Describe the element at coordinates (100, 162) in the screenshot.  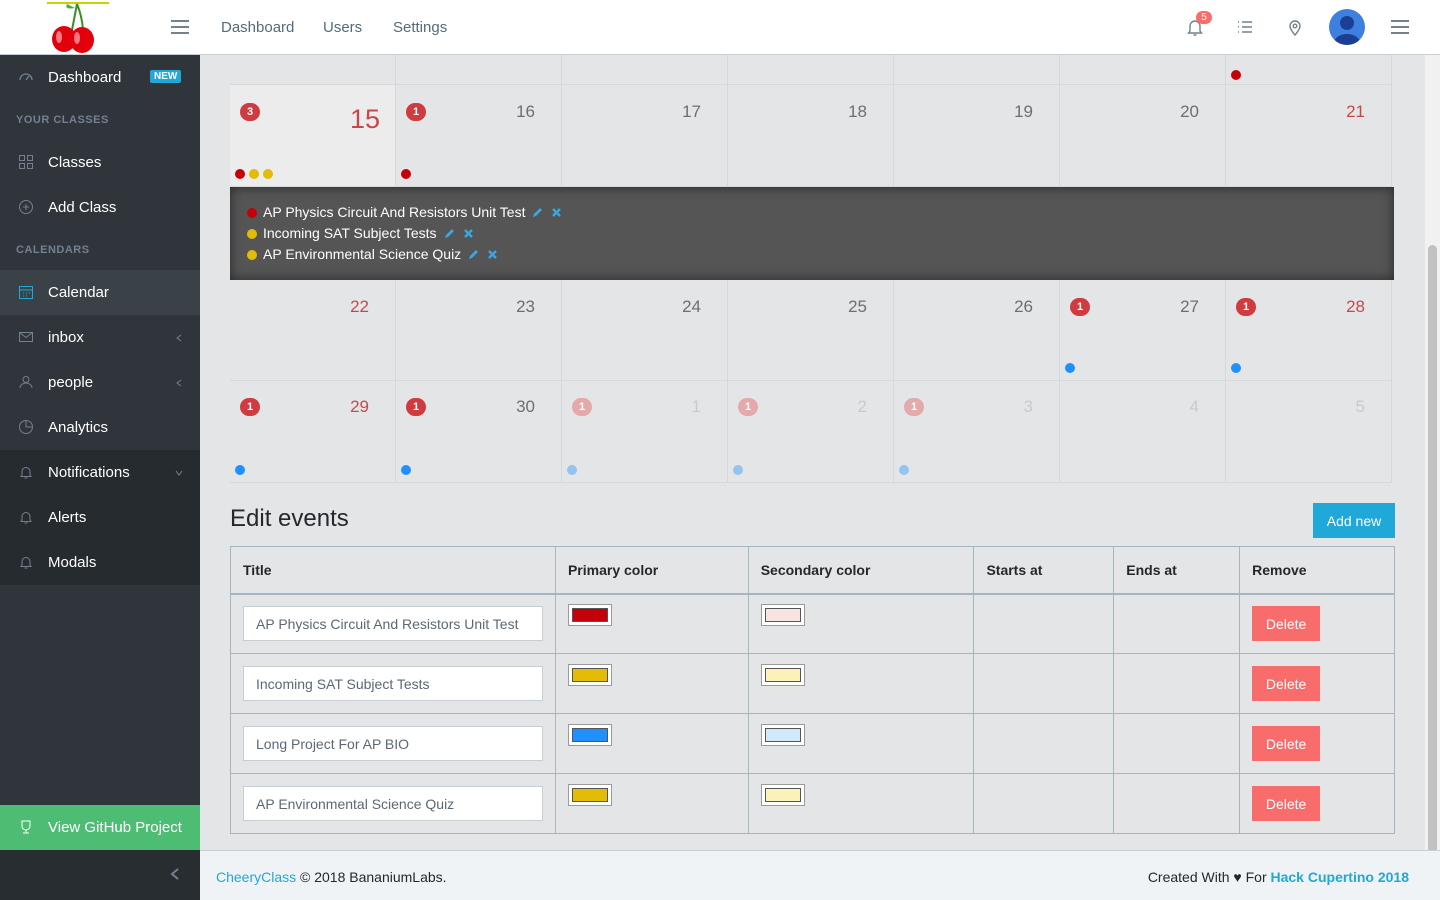
I see `sidebar-item-classes: Classes` at that location.